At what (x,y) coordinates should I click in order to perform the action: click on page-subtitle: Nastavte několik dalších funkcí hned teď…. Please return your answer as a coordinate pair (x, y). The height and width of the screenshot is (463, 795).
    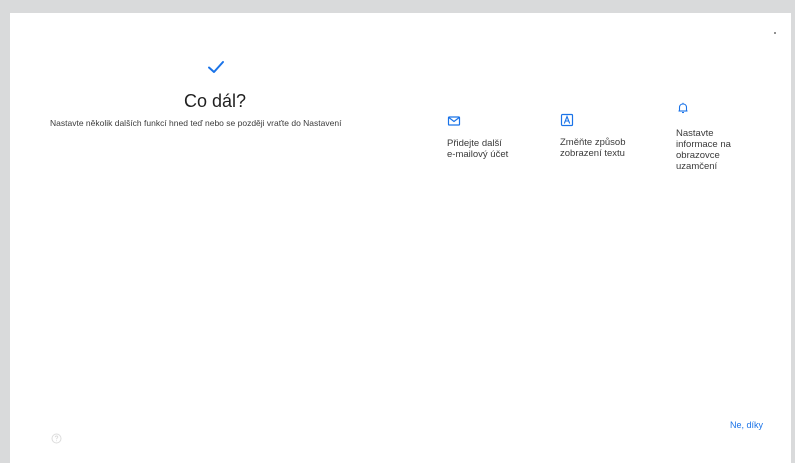
    Looking at the image, I should click on (196, 123).